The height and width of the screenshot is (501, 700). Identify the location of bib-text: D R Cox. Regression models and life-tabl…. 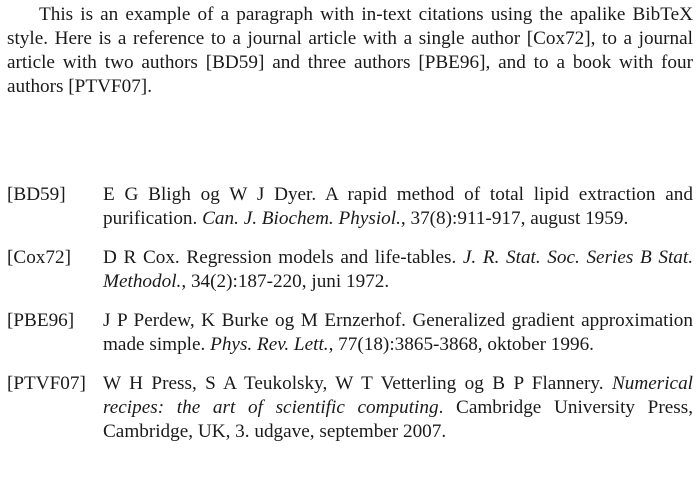
(398, 270).